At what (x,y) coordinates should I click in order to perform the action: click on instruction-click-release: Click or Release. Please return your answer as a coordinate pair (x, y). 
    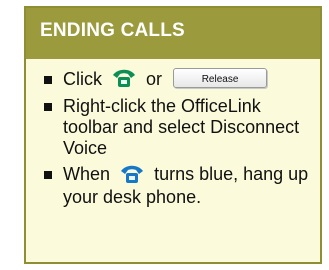
    Looking at the image, I should click on (175, 79).